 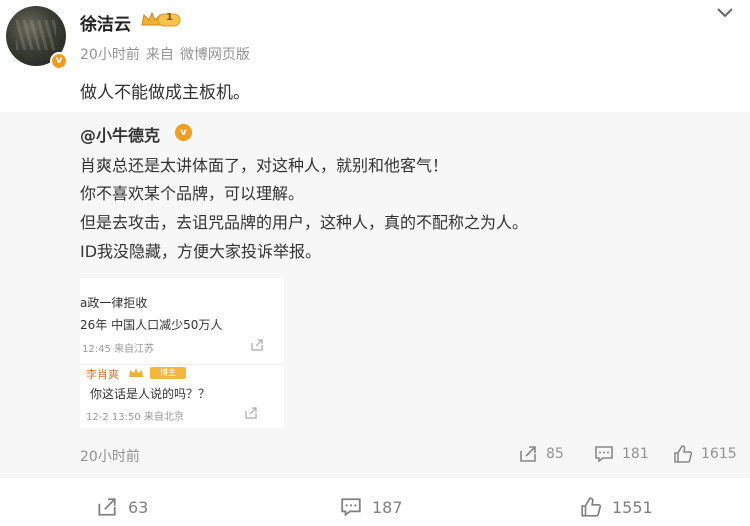 What do you see at coordinates (118, 349) in the screenshot?
I see `image-meta: 12:45 来自江苏` at bounding box center [118, 349].